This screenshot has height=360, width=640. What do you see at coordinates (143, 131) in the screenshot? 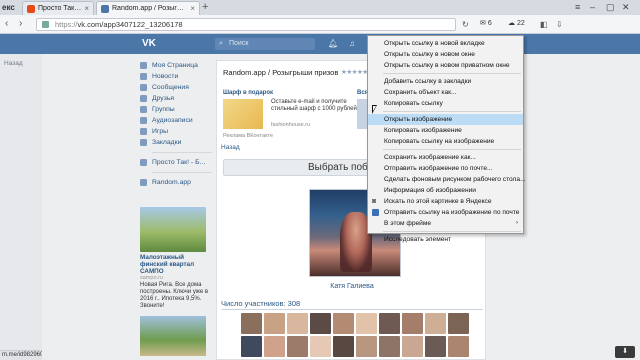
I see `games-icon` at bounding box center [143, 131].